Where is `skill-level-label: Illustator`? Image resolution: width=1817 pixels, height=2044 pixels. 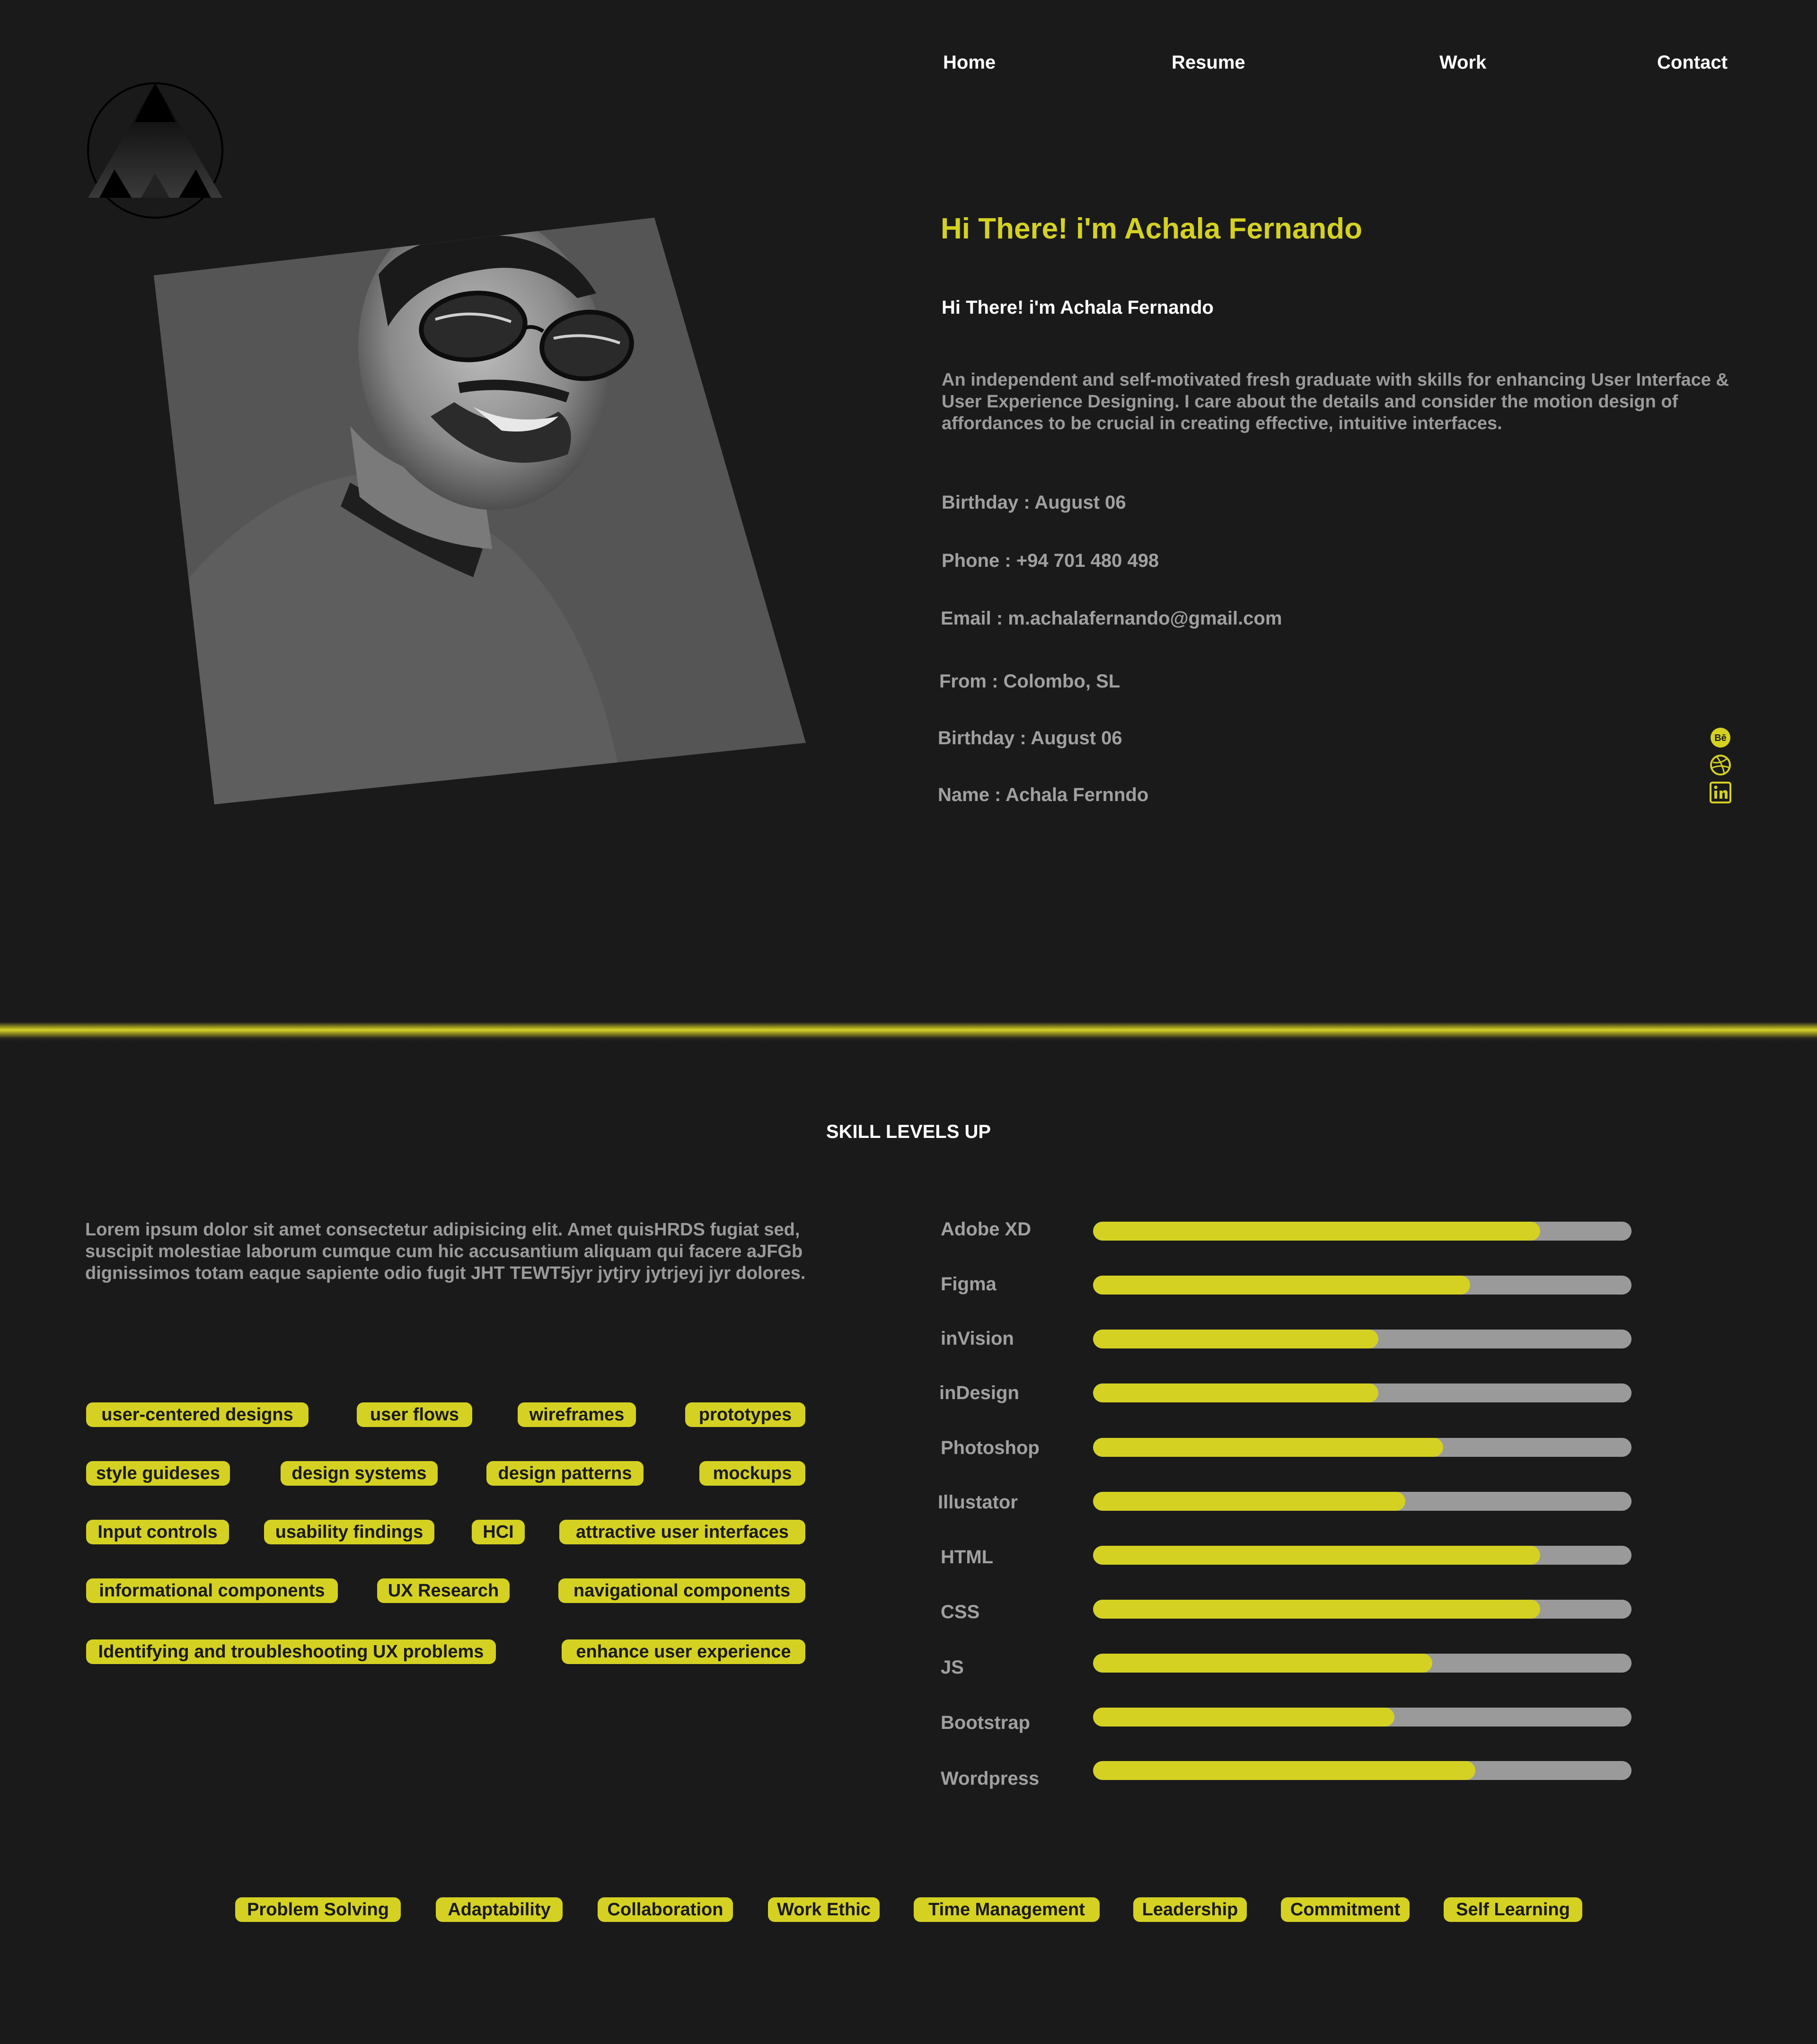
skill-level-label: Illustator is located at coordinates (978, 1502).